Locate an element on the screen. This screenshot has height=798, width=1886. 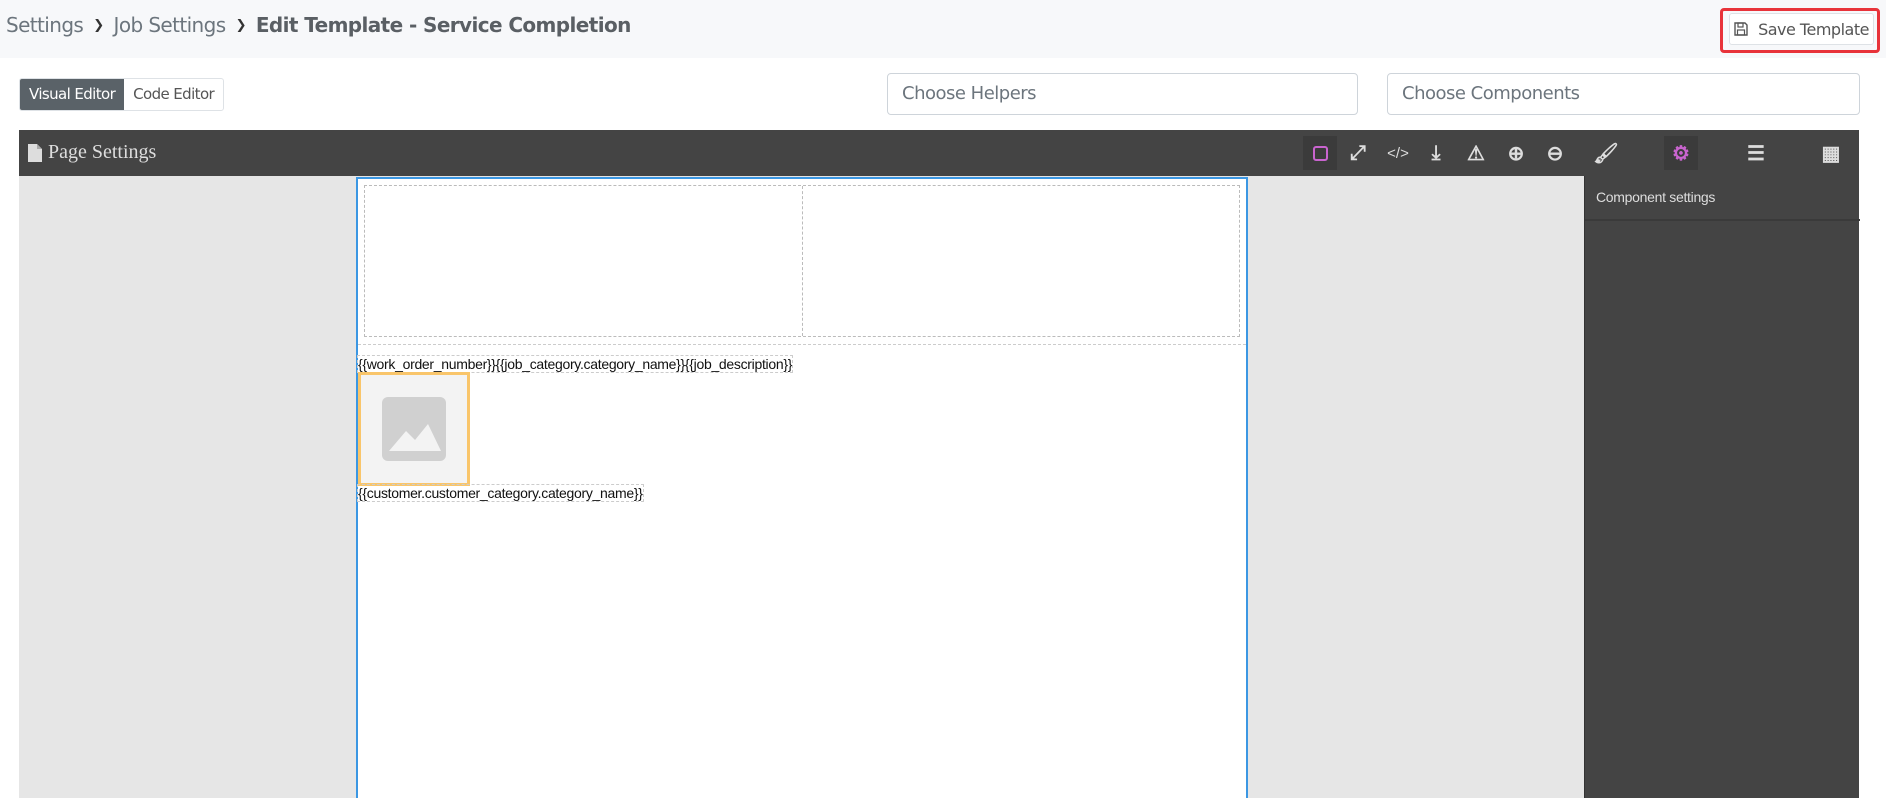
editor-mode-tabs: Visual Editor Code Editor is located at coordinates (122, 94).